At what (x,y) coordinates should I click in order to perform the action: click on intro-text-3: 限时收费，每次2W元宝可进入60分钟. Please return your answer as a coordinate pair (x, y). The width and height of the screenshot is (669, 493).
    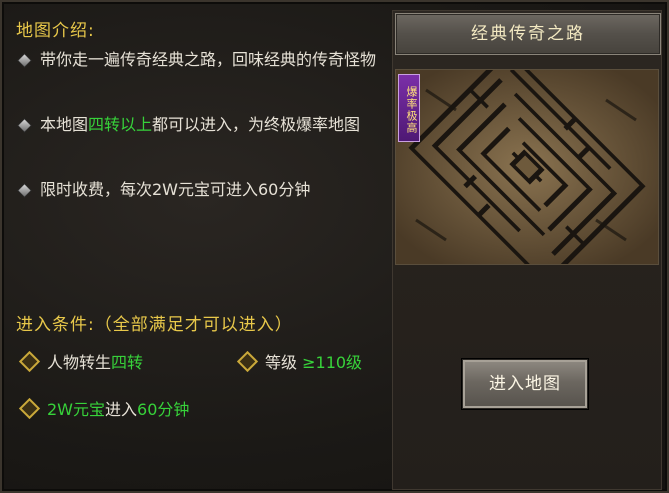
    Looking at the image, I should click on (175, 189).